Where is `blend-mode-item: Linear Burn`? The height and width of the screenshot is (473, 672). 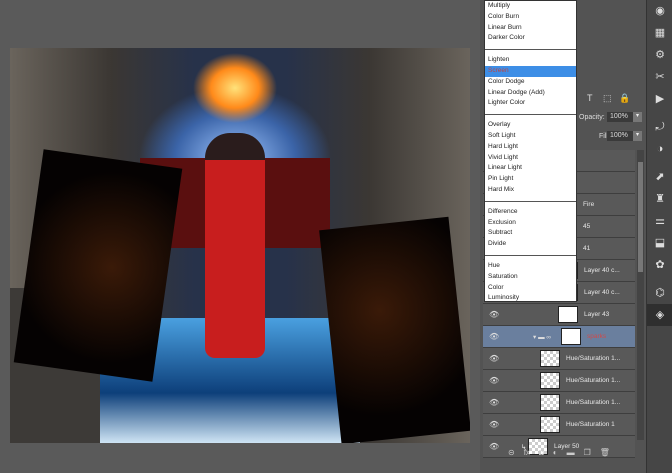
blend-mode-item: Linear Burn is located at coordinates (530, 28).